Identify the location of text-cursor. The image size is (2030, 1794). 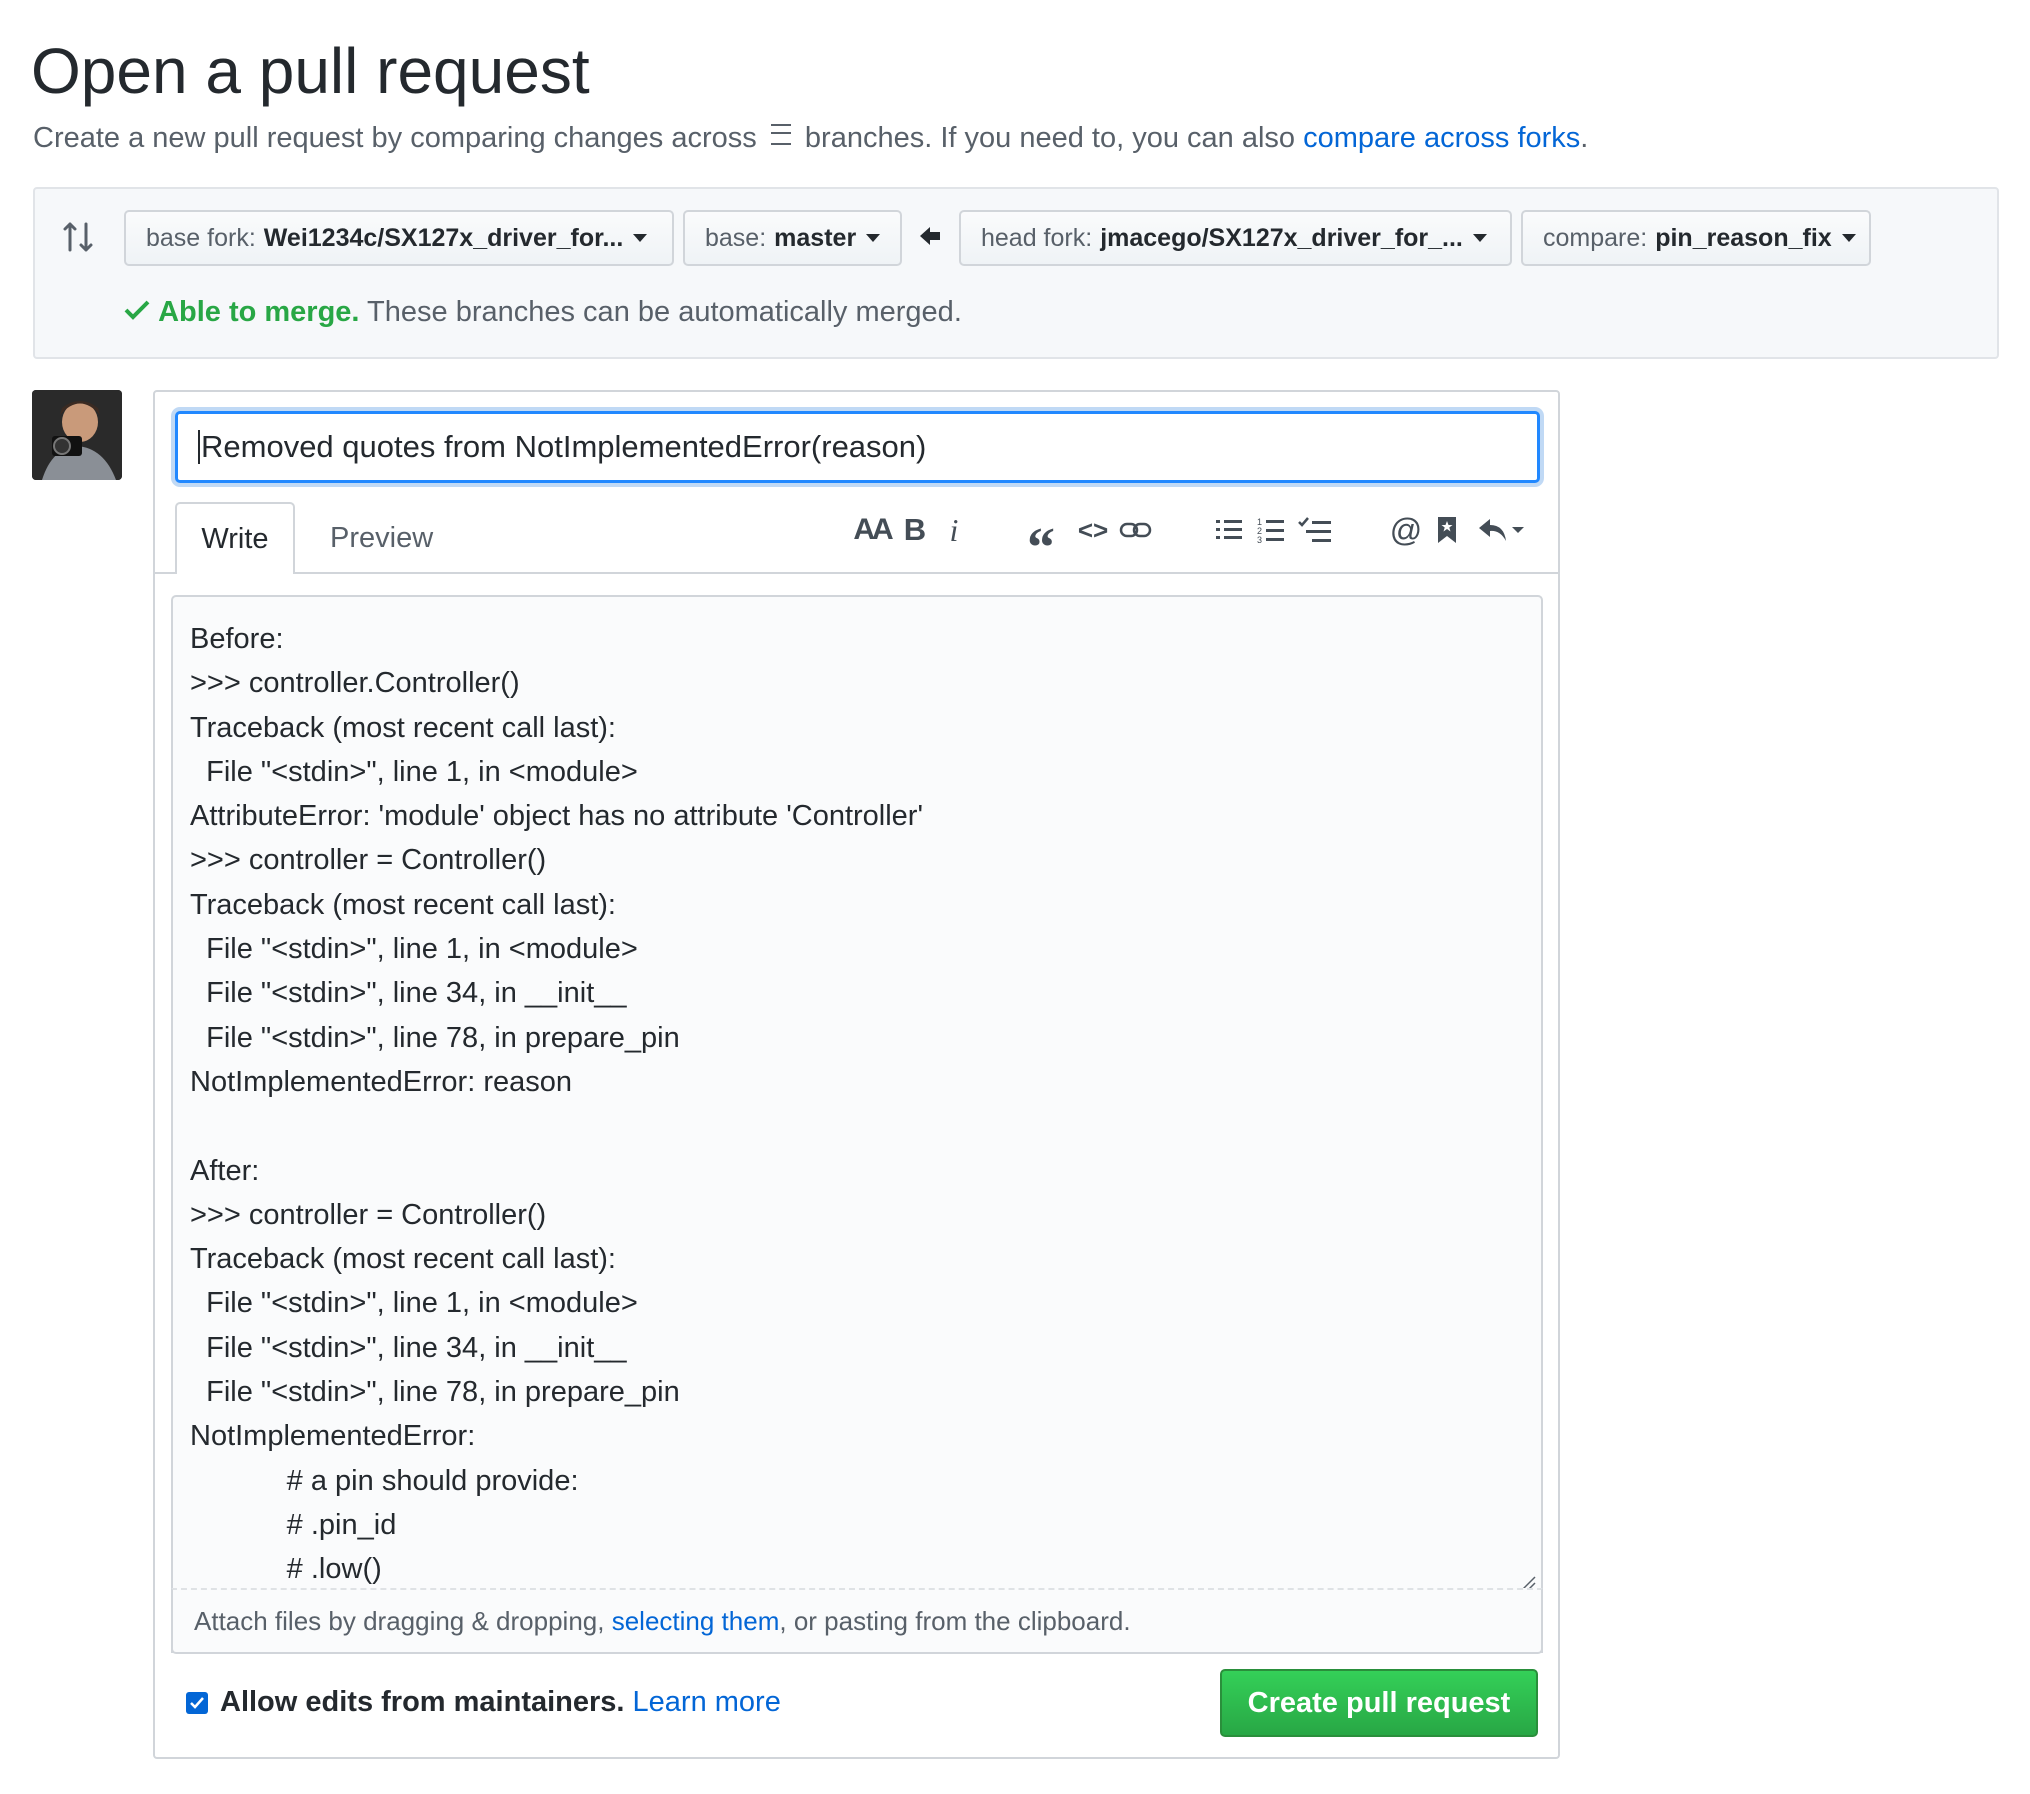
(199, 447).